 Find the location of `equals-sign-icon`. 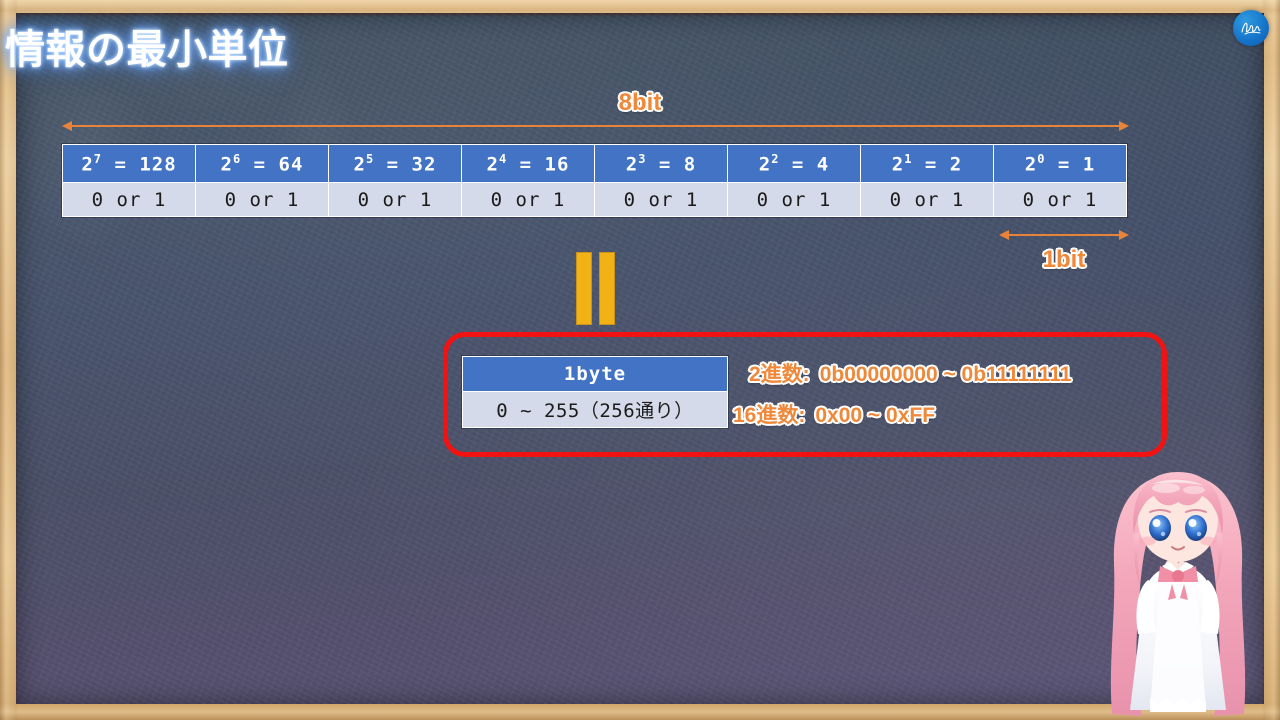

equals-sign-icon is located at coordinates (596, 288).